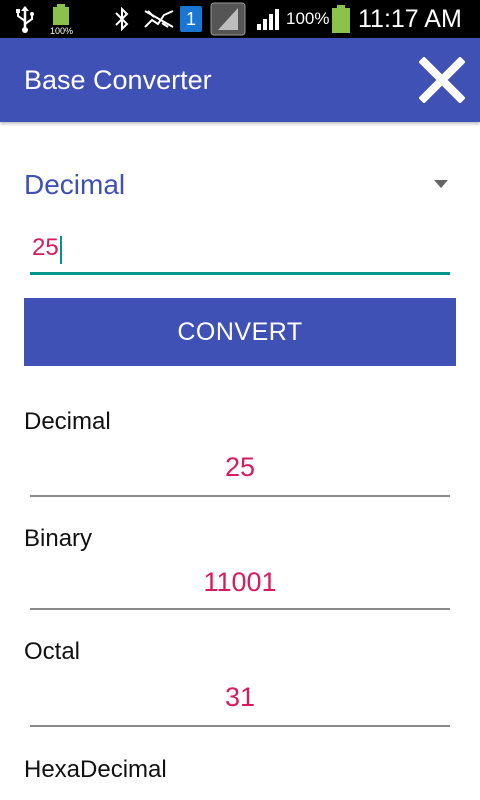 This screenshot has height=800, width=480. What do you see at coordinates (52, 651) in the screenshot?
I see `result-label-octal: Octal` at bounding box center [52, 651].